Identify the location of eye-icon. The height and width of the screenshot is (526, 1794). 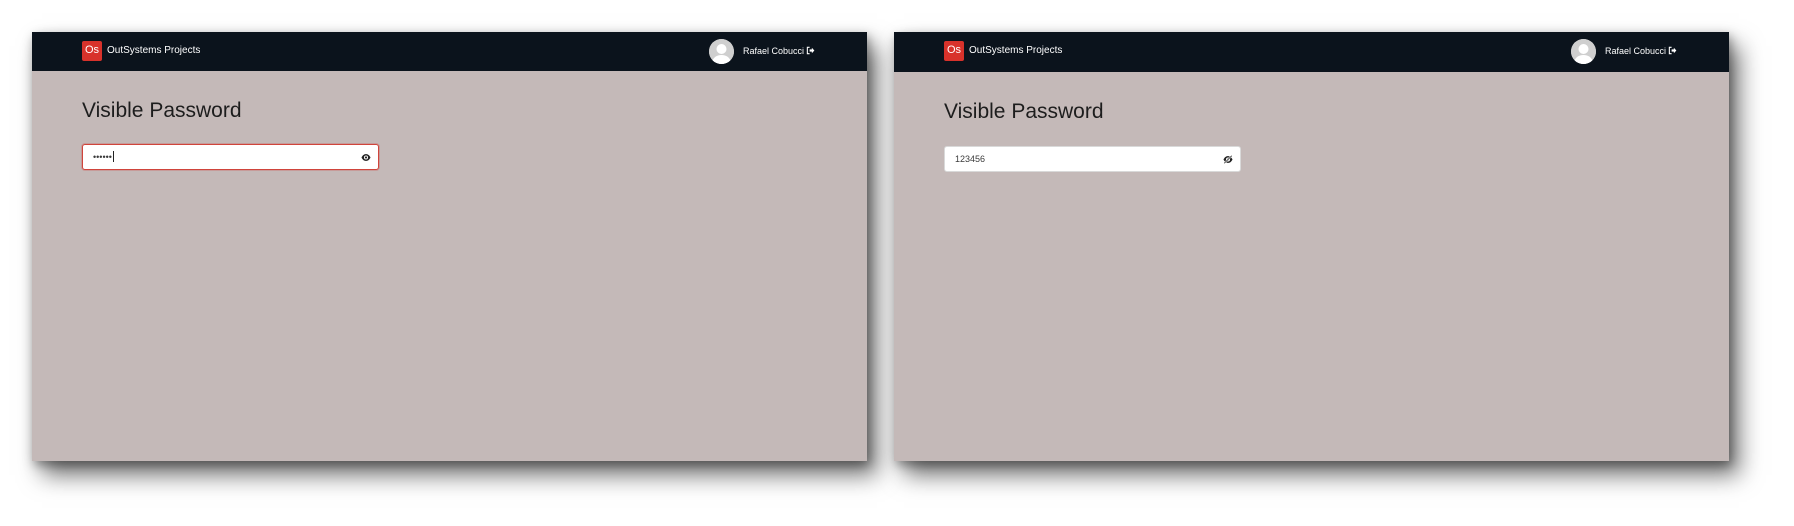
(366, 157).